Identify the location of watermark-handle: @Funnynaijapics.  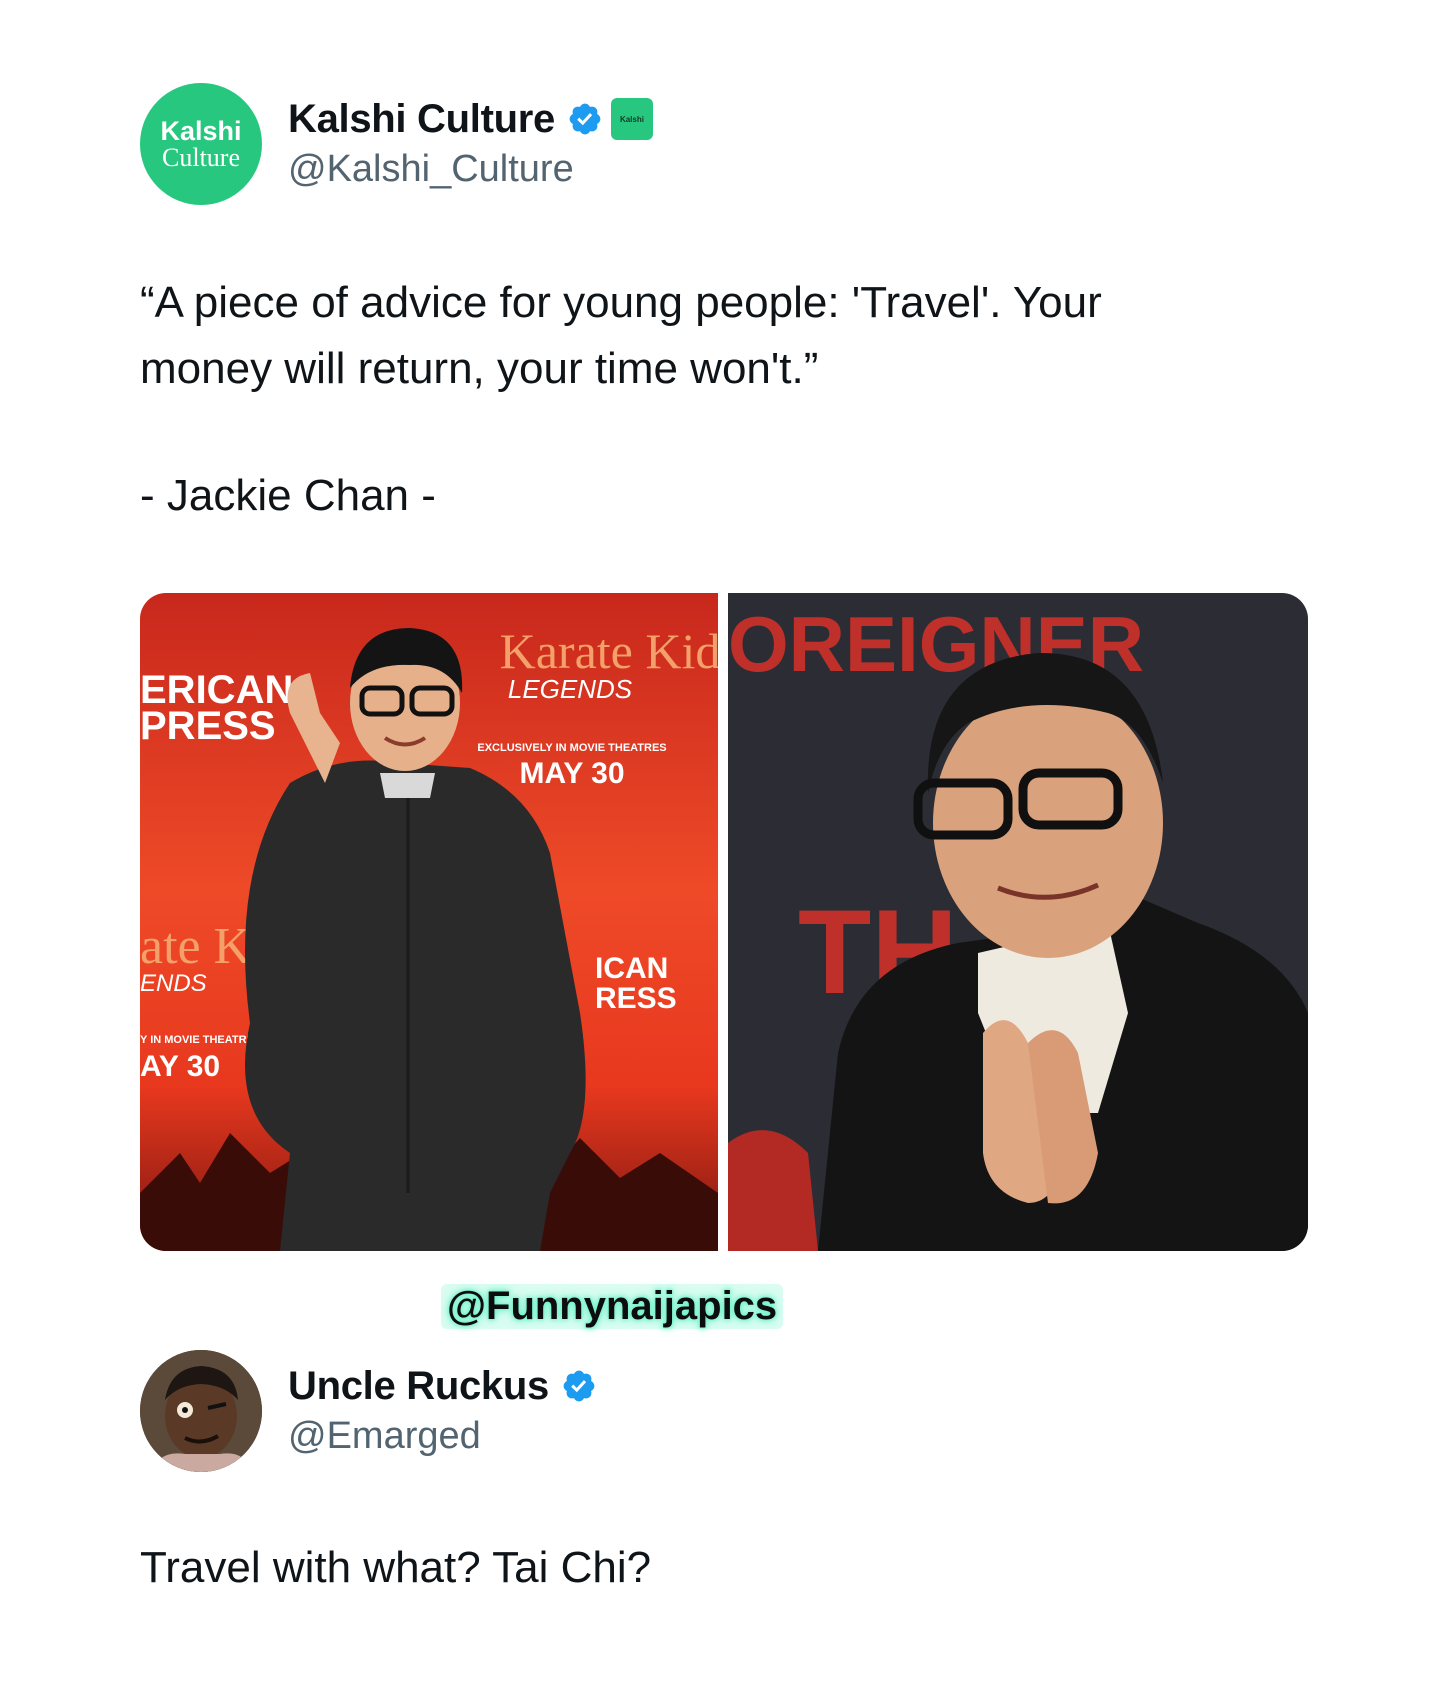
(612, 1306).